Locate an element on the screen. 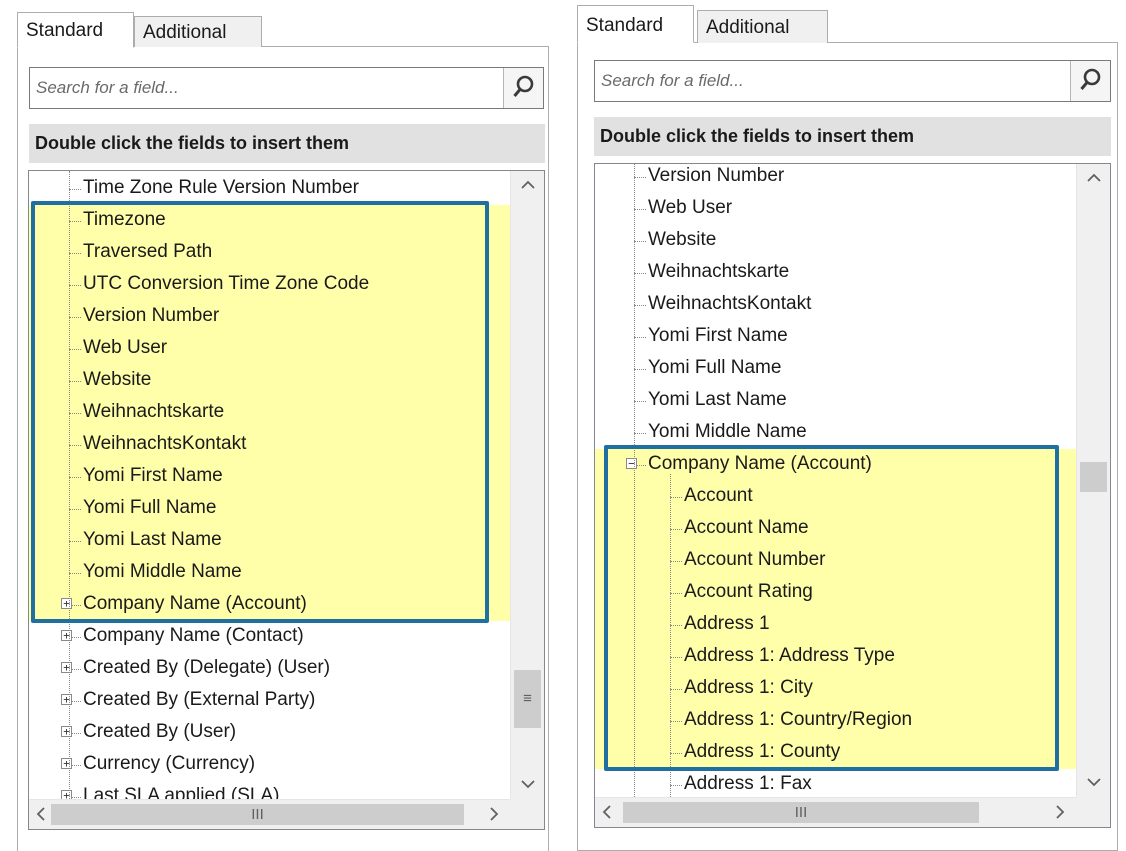 Image resolution: width=1126 pixels, height=851 pixels. tree-field-item: Address 1: Address Type is located at coordinates (835, 657).